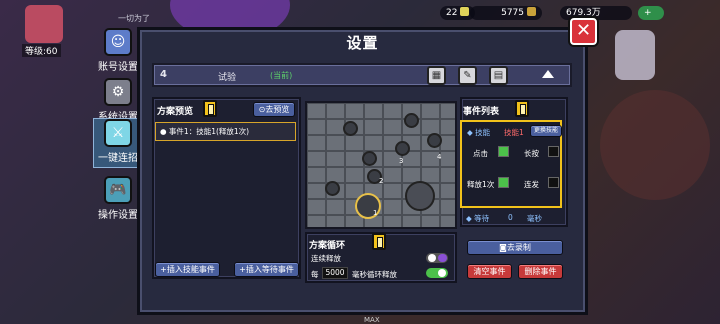 The image size is (720, 324). I want to click on event-item: ● 事件1：技能1(释放1次), so click(225, 131).